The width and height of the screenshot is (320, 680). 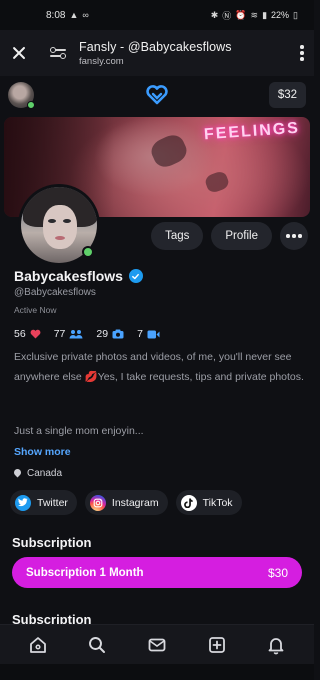 I want to click on instagram-label: Instagram, so click(x=135, y=502).